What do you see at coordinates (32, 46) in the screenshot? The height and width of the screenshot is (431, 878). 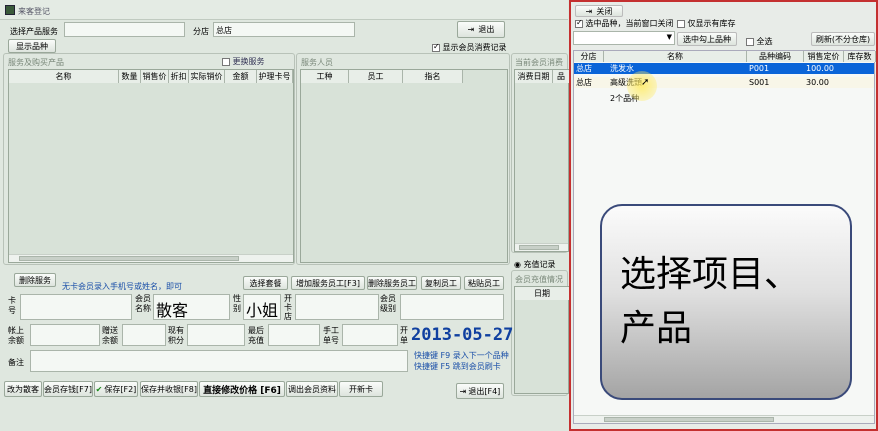 I see `show-items-button: 显示品种` at bounding box center [32, 46].